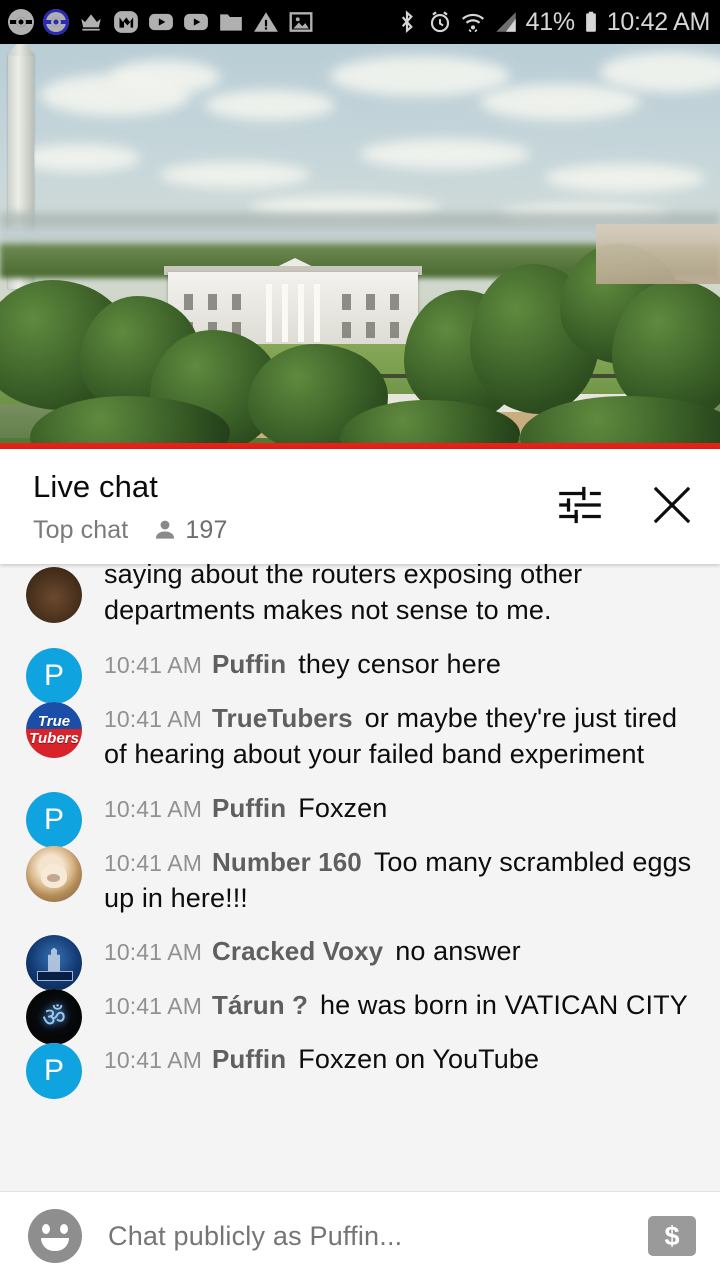  Describe the element at coordinates (419, 1059) in the screenshot. I see `message-text: Foxzen on YouTube` at that location.